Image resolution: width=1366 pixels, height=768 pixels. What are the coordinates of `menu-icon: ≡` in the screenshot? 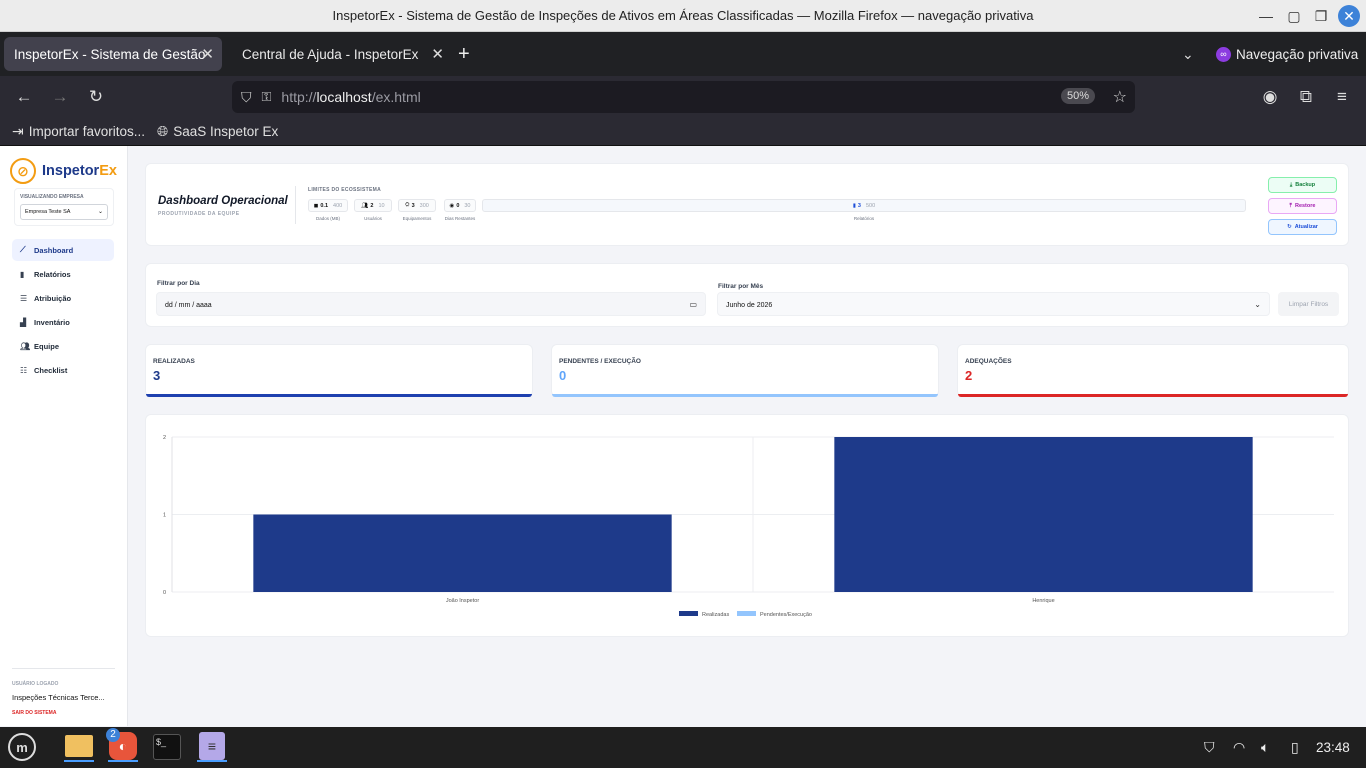 It's located at (1342, 97).